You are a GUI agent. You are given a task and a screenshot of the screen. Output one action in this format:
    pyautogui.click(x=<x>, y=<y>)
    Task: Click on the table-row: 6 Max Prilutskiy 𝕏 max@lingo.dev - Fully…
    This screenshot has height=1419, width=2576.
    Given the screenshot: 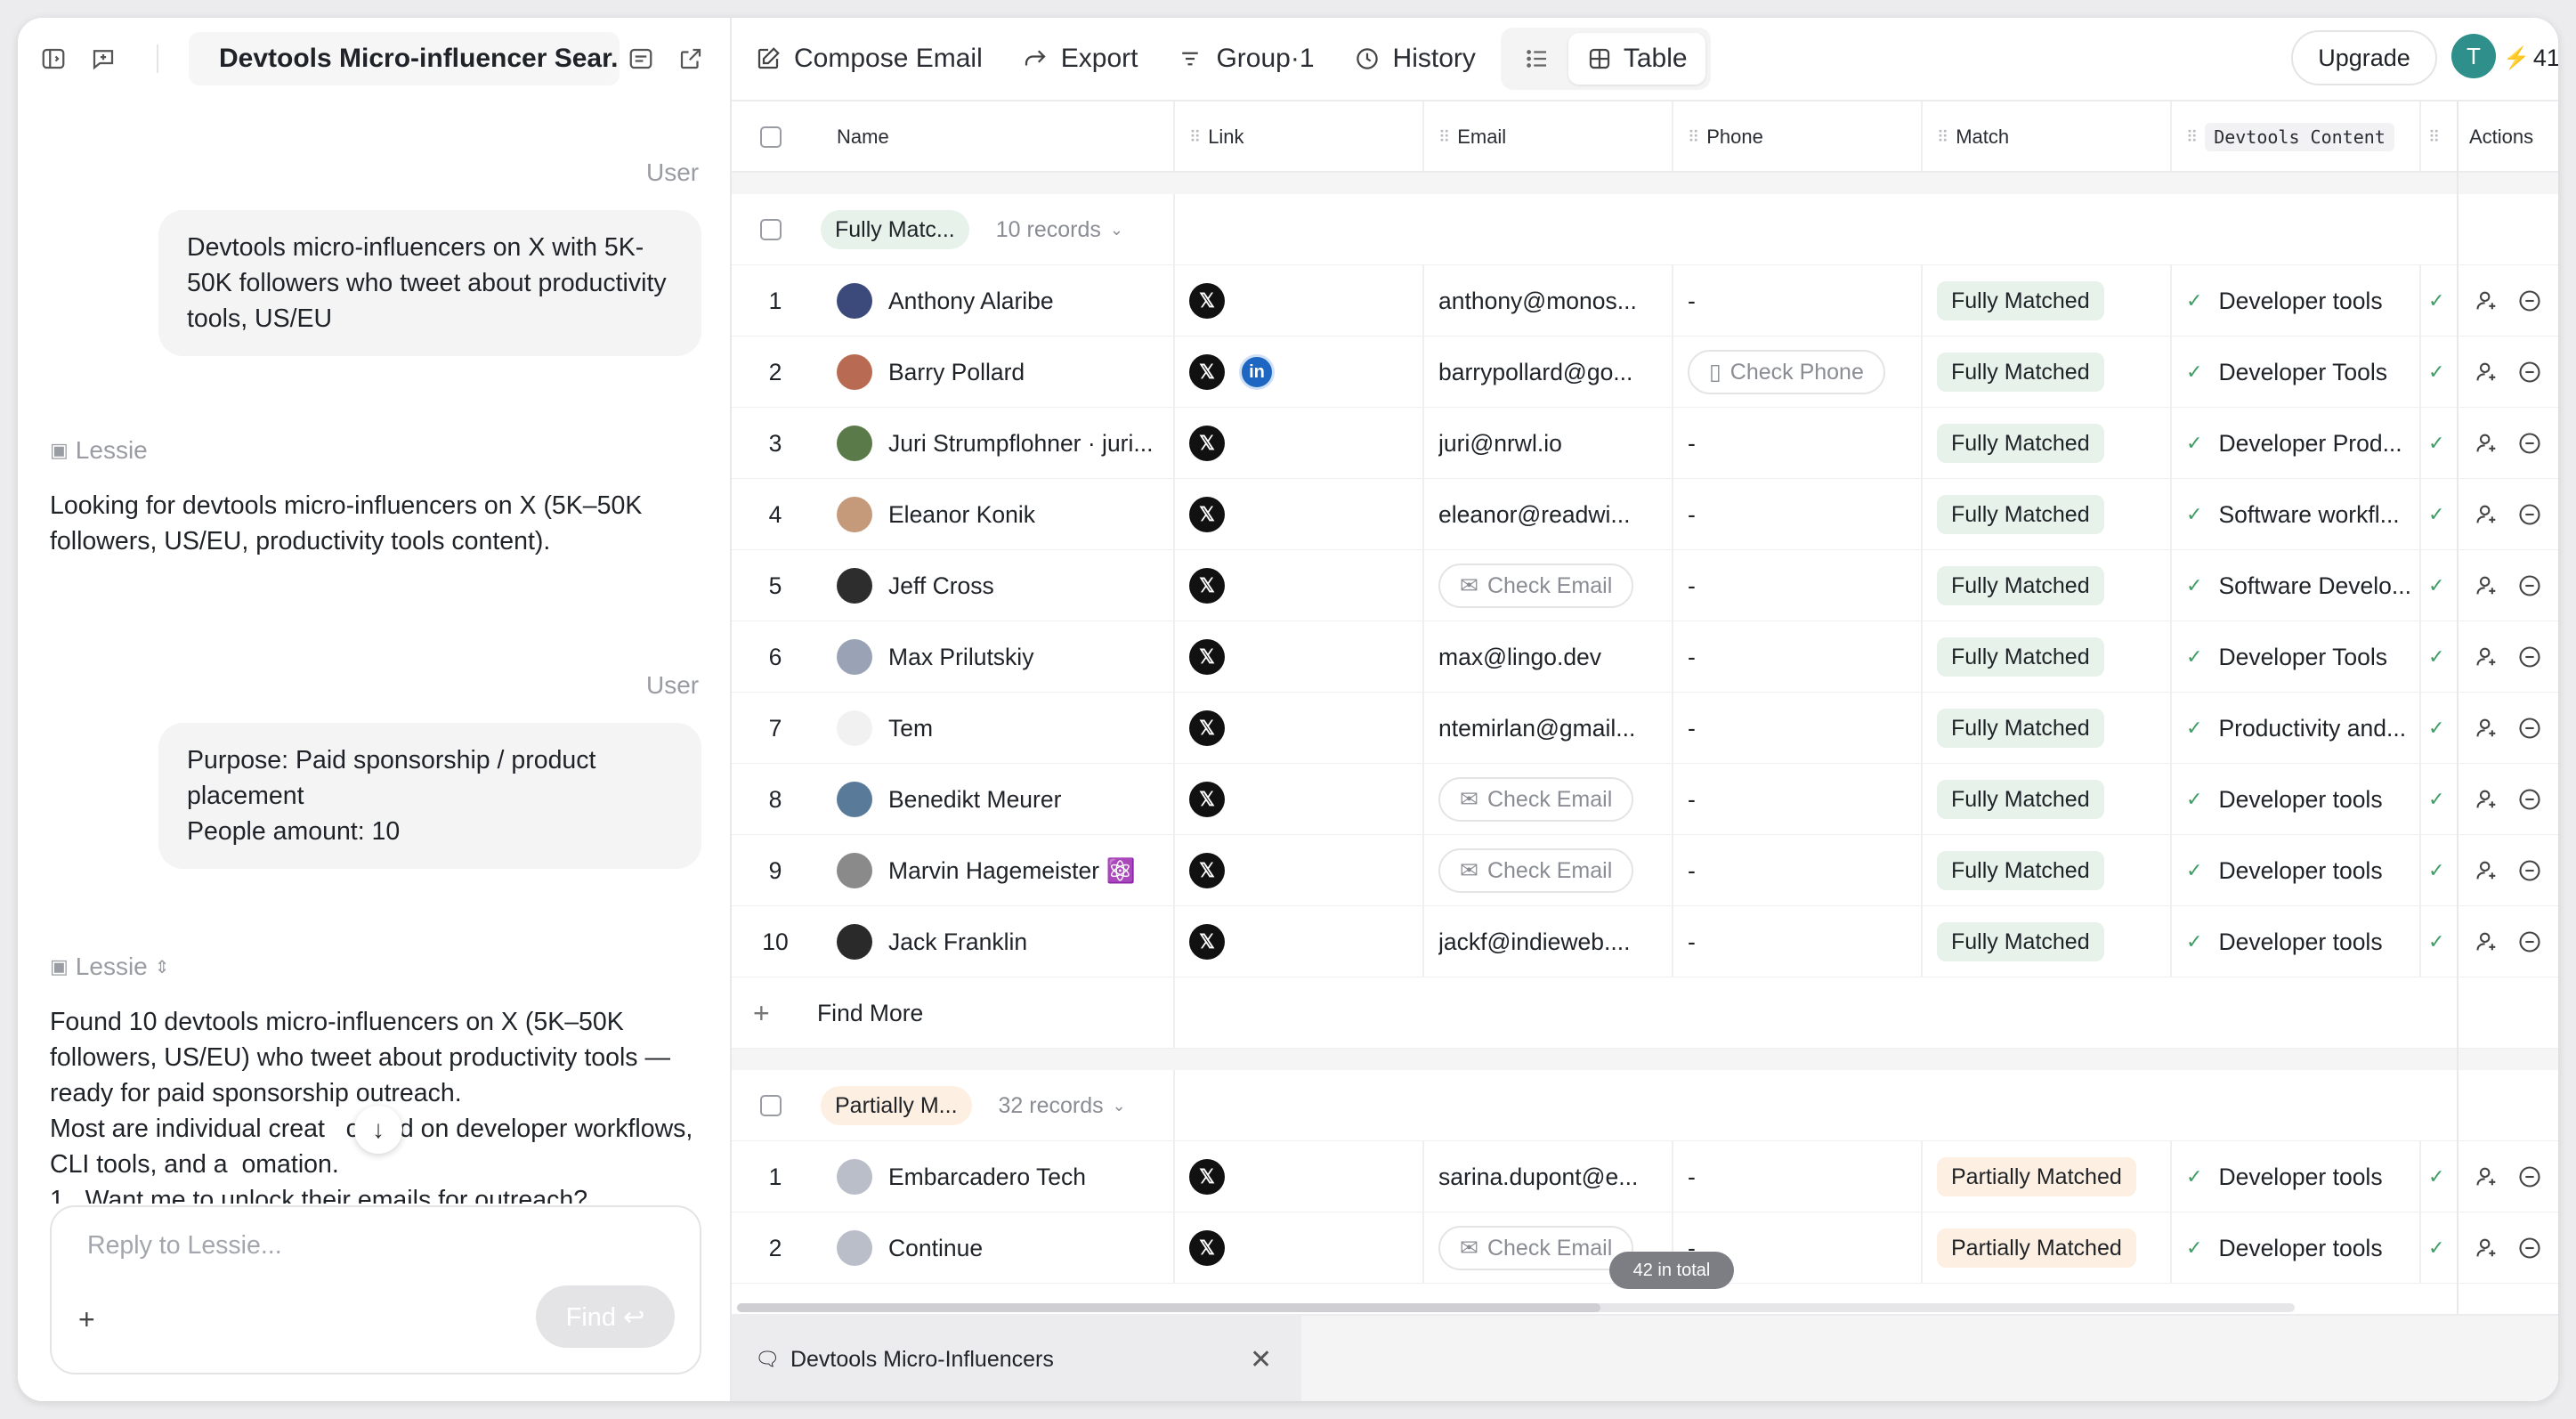 What is the action you would take?
    pyautogui.click(x=1645, y=657)
    